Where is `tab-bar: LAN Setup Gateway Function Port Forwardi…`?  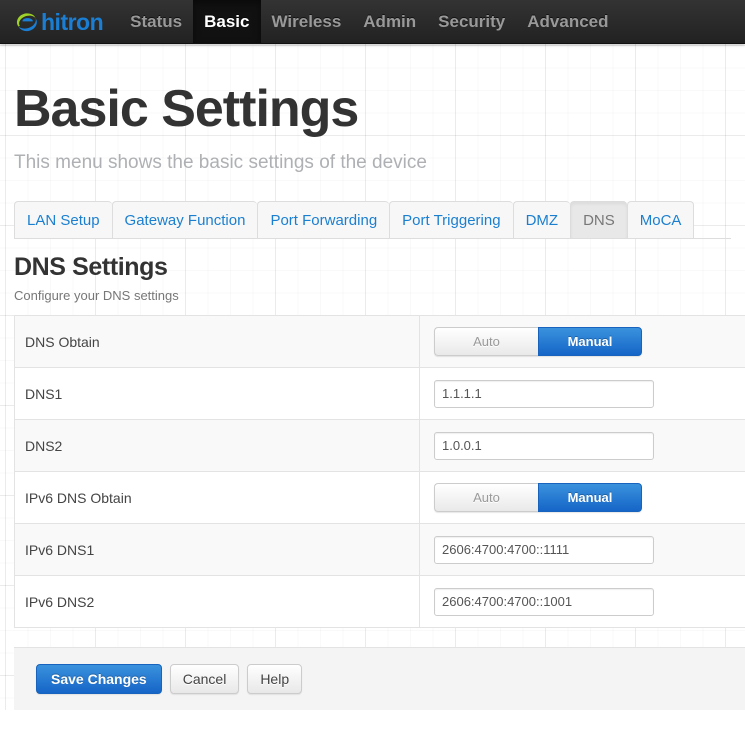 tab-bar: LAN Setup Gateway Function Port Forwardi… is located at coordinates (372, 220).